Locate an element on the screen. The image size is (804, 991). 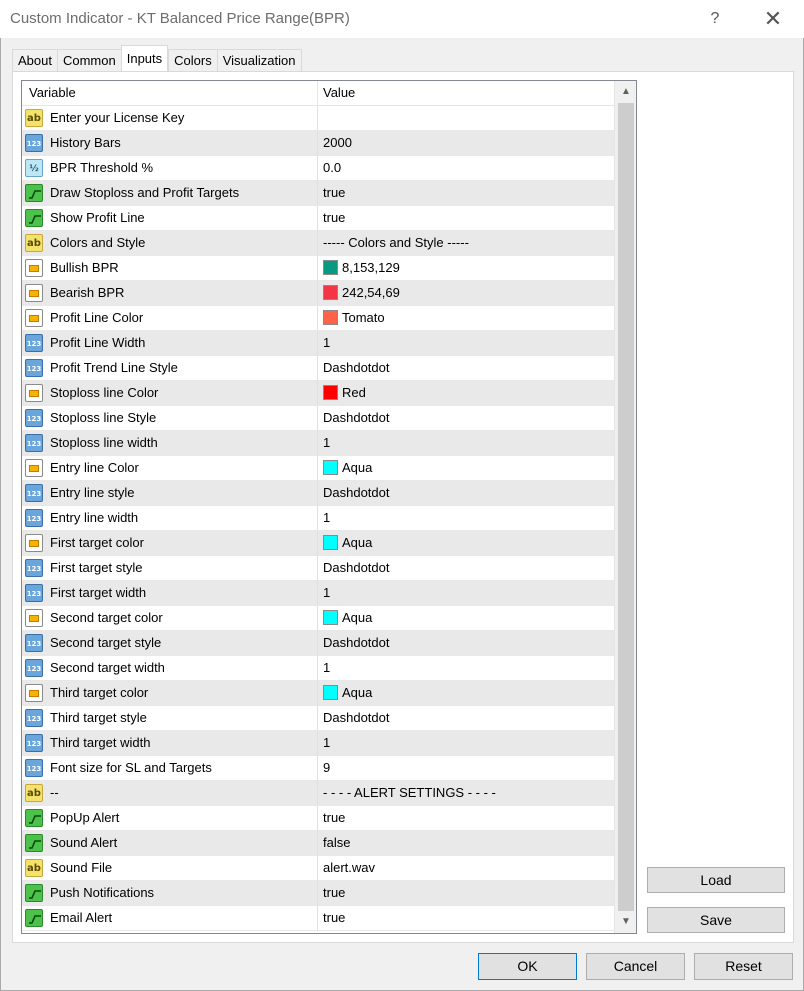
table-row: Third target color Aqua is located at coordinates (318, 693).